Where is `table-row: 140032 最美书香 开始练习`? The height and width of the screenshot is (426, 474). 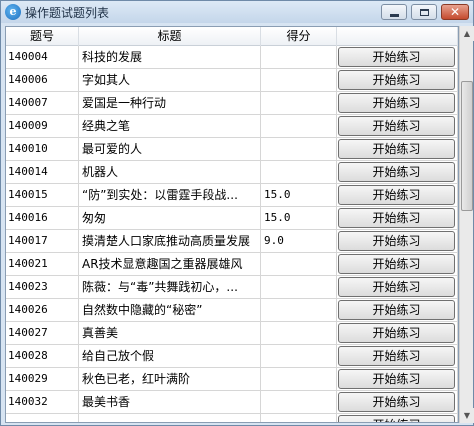
table-row: 140032 最美书香 开始练习 is located at coordinates (232, 402).